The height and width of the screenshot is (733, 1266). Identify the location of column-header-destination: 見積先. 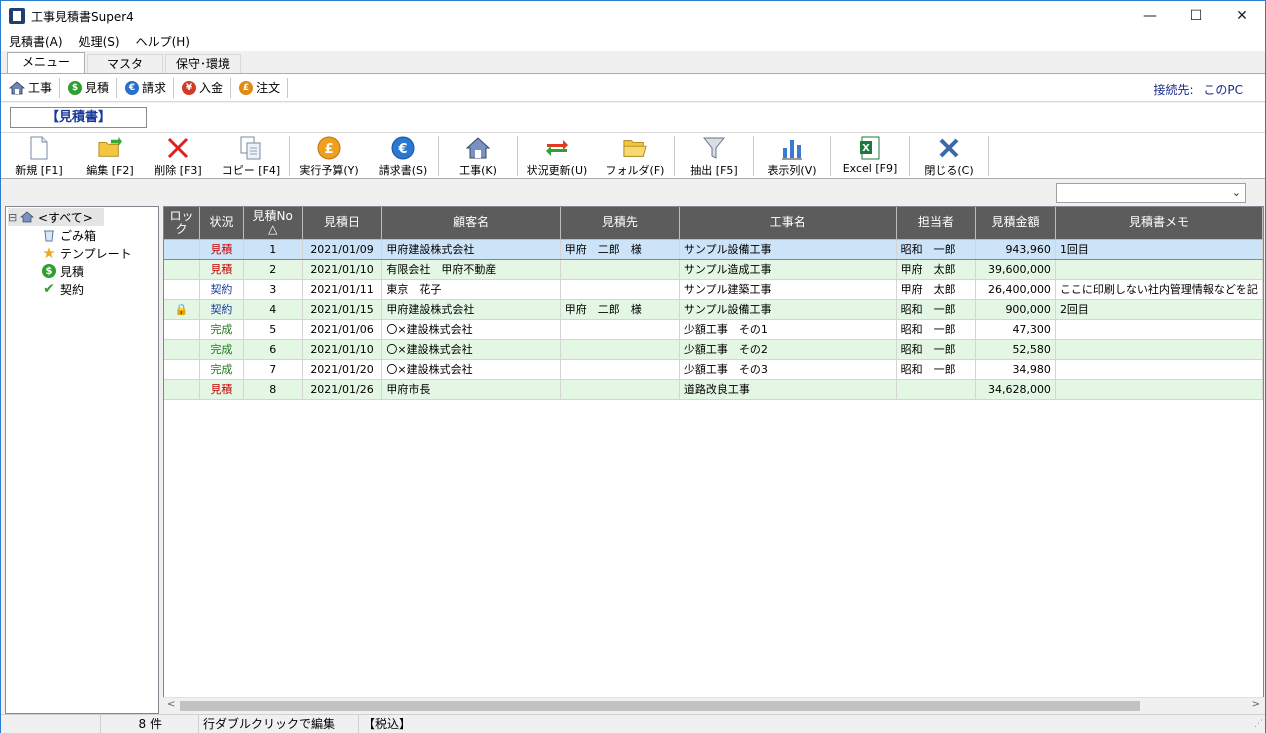
(620, 223).